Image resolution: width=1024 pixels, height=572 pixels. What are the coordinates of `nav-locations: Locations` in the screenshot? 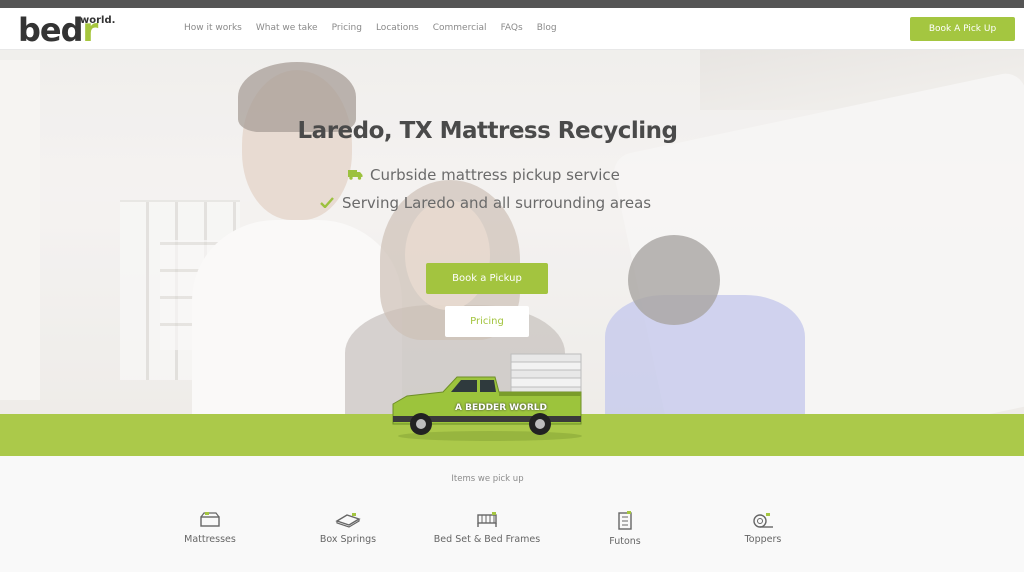 It's located at (397, 28).